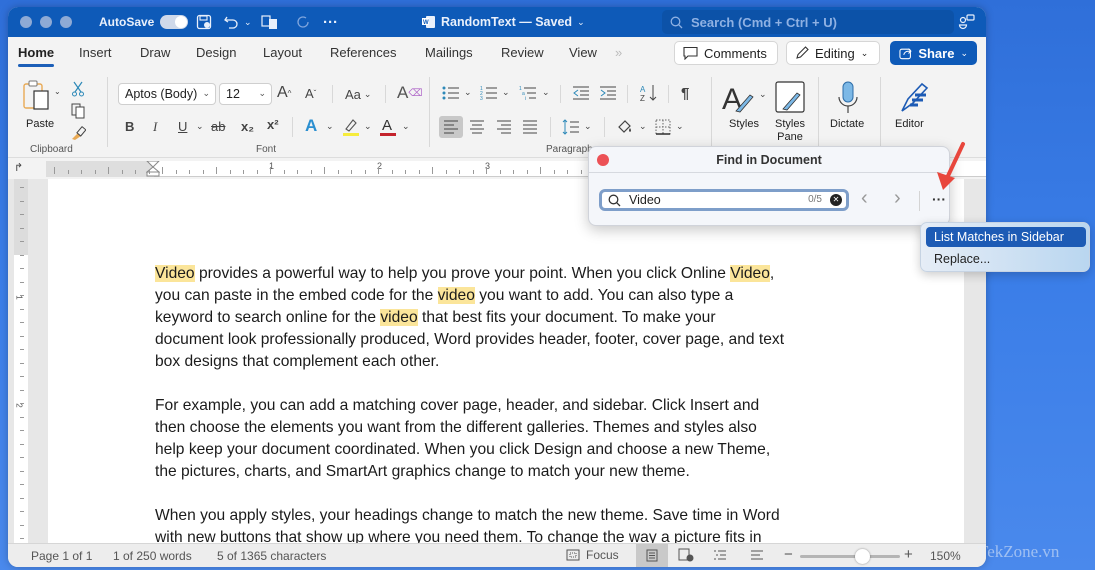  Describe the element at coordinates (618, 52) in the screenshot. I see `tabs-overflow-icon: »` at that location.